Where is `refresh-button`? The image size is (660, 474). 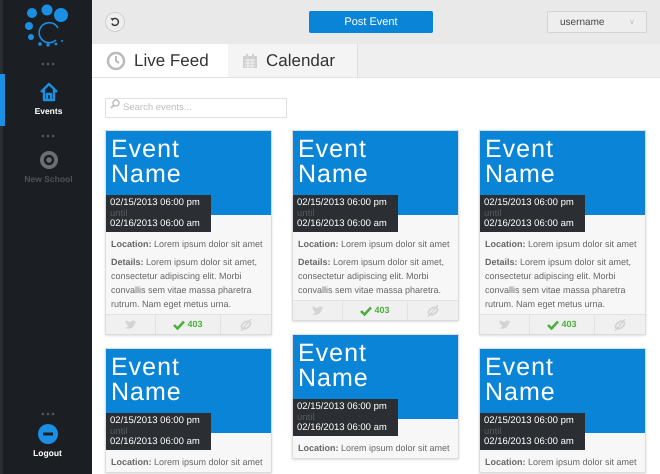
refresh-button is located at coordinates (115, 22).